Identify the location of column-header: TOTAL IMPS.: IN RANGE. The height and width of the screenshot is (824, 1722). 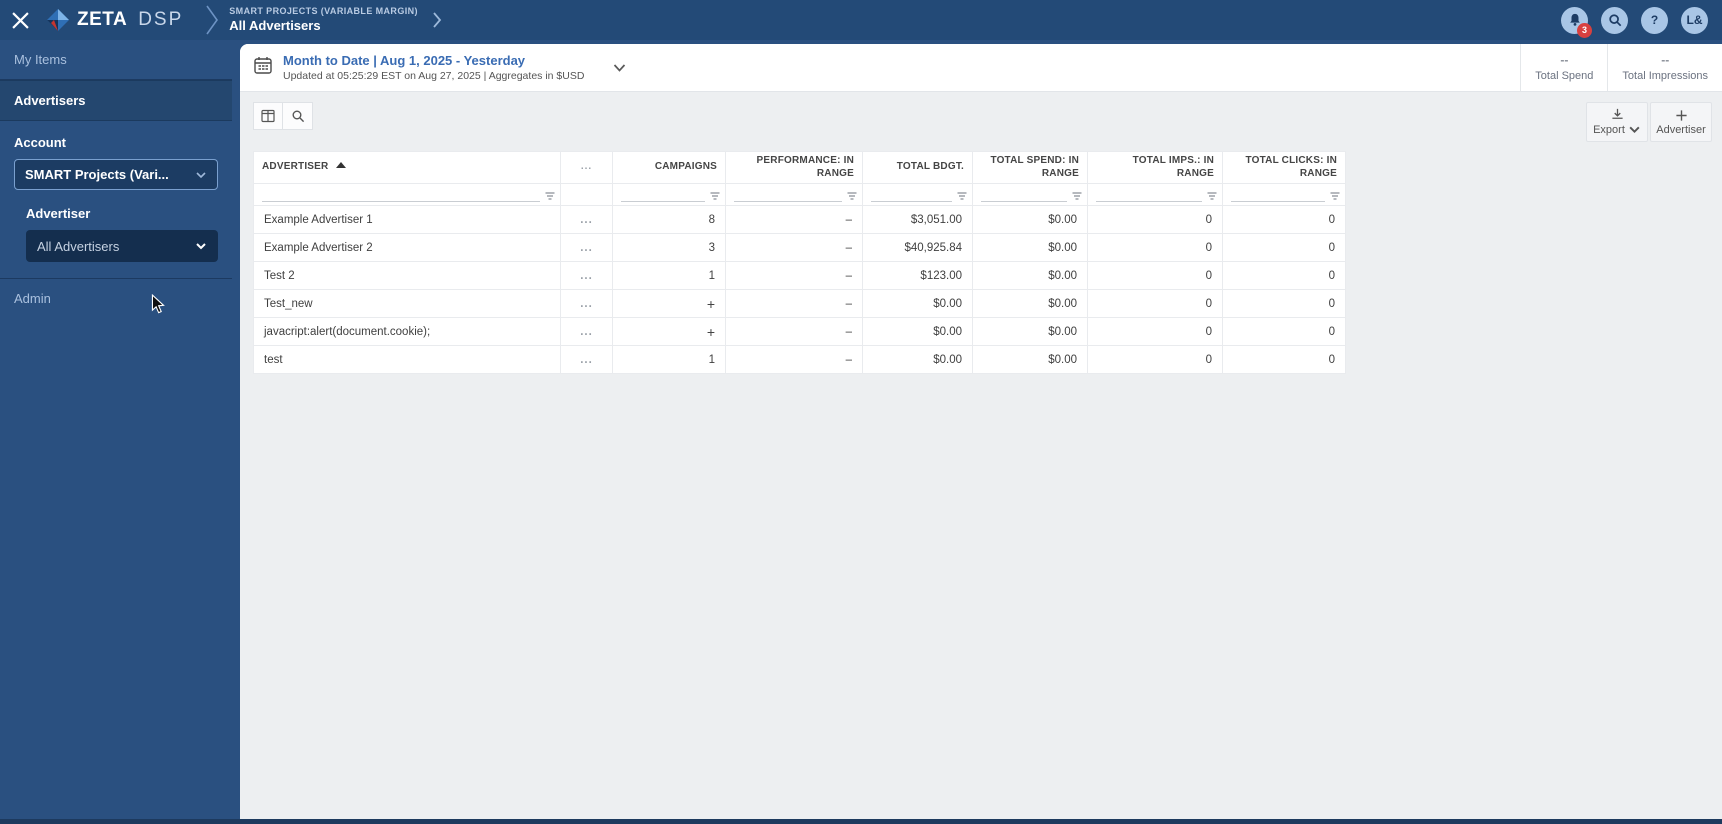
(1155, 167).